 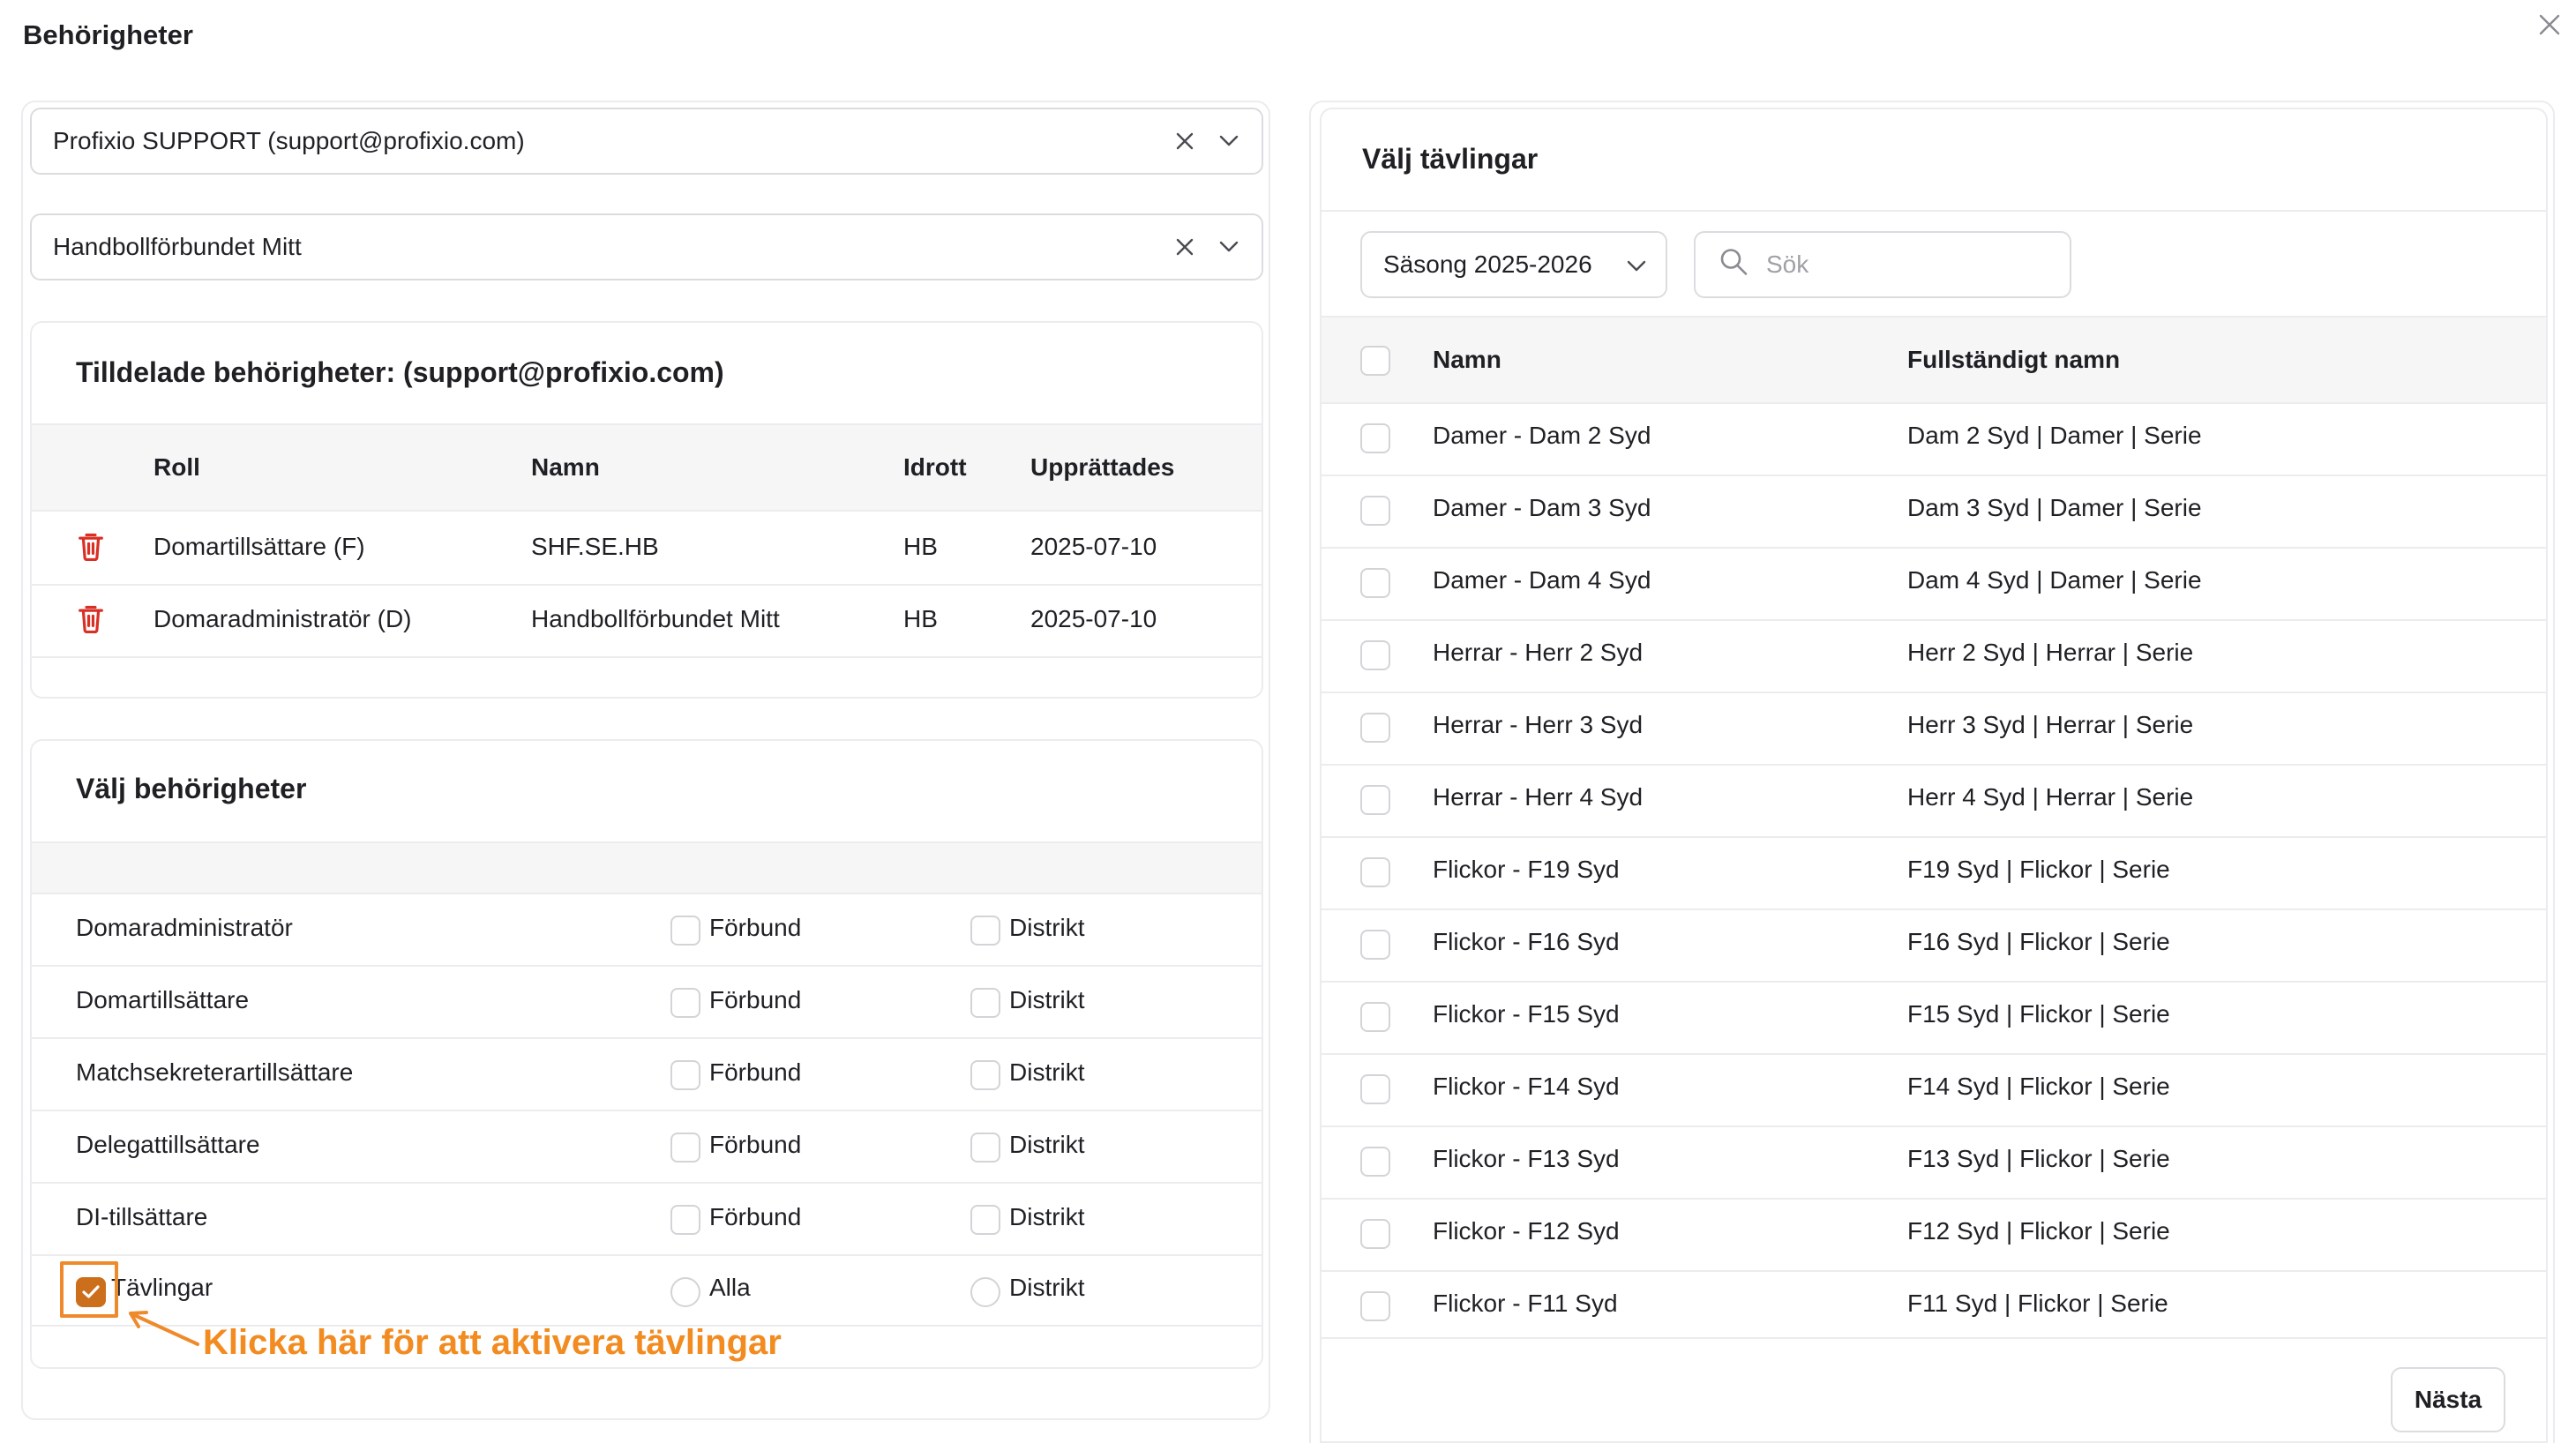 I want to click on arrow-icon, so click(x=164, y=1328).